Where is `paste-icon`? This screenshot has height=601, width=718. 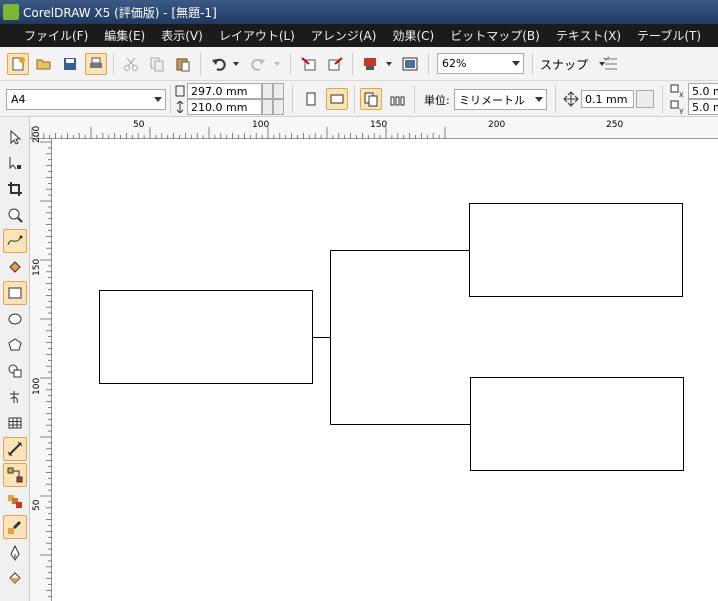
paste-icon is located at coordinates (183, 64).